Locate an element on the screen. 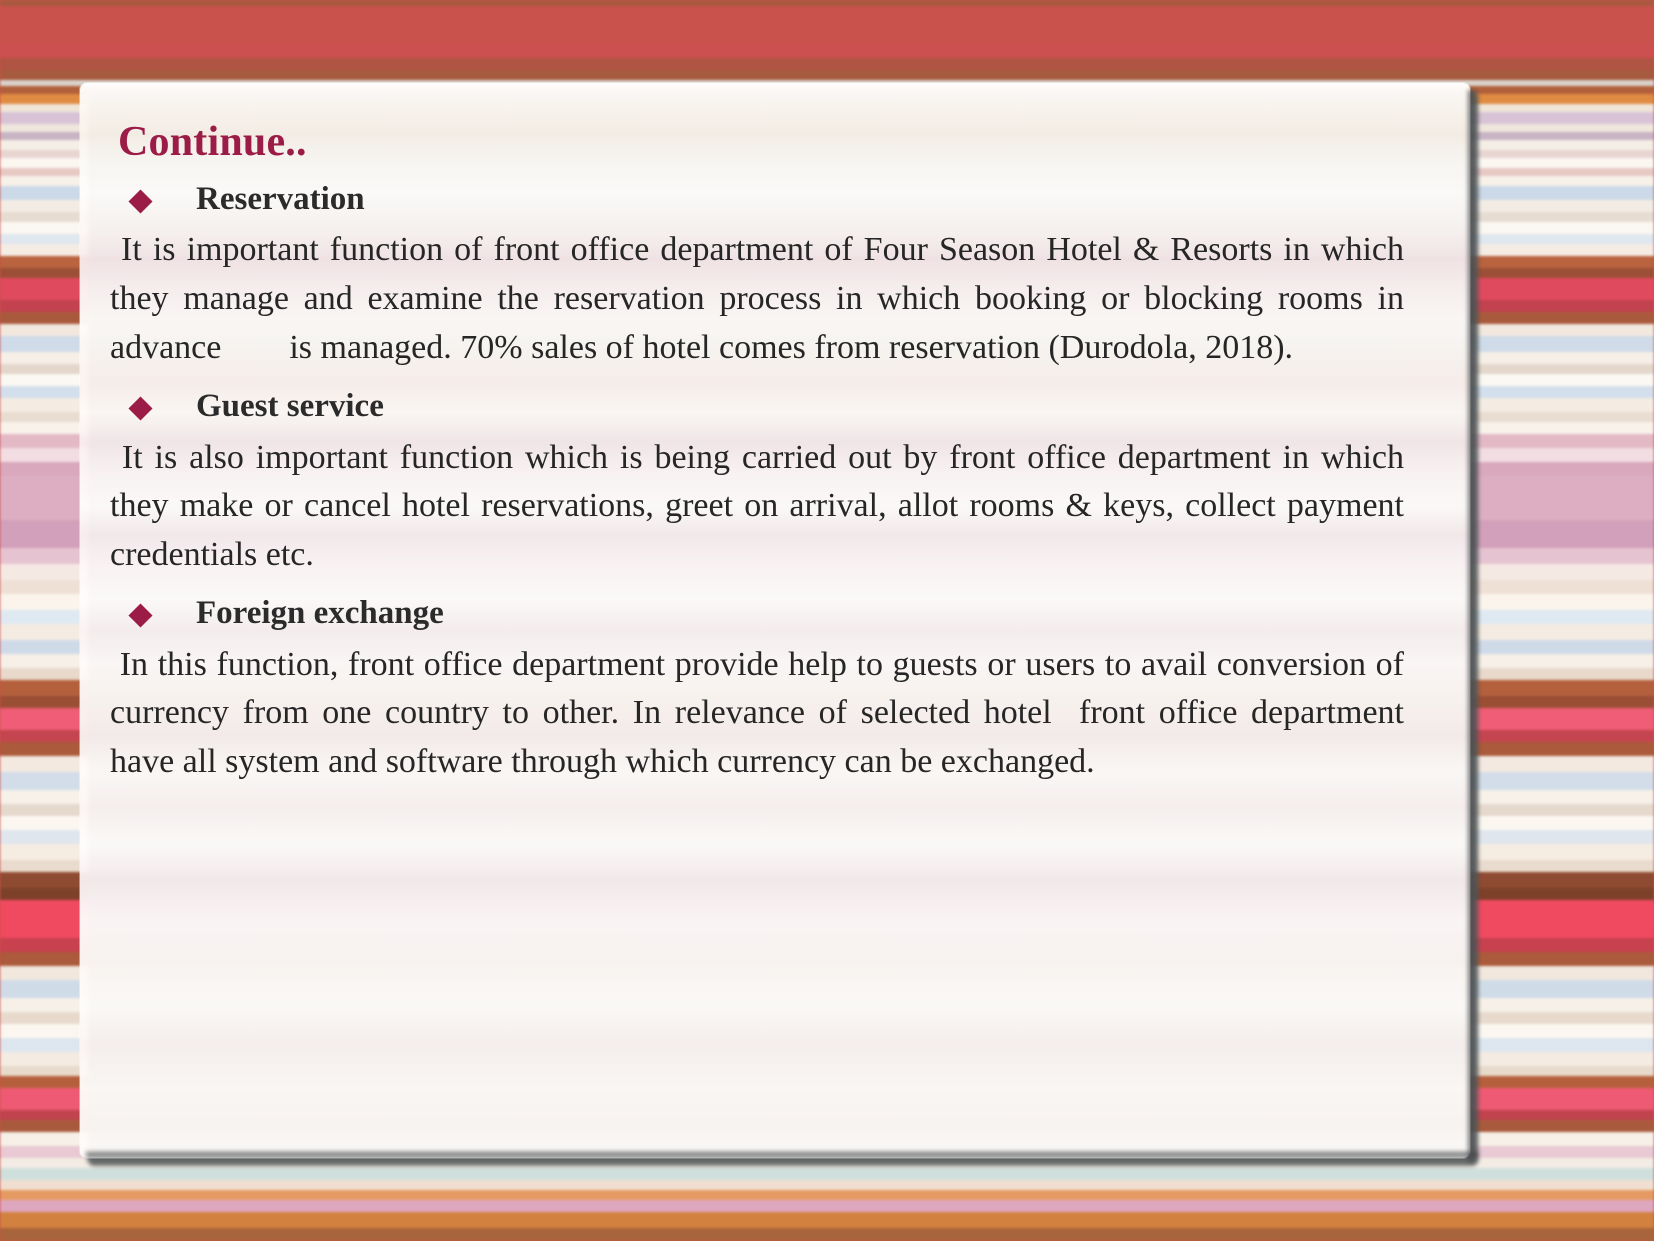 The height and width of the screenshot is (1241, 1654). page-title: Continue.. is located at coordinates (212, 142).